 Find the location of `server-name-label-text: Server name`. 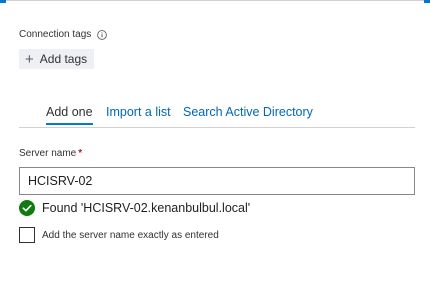

server-name-label-text: Server name is located at coordinates (48, 153).